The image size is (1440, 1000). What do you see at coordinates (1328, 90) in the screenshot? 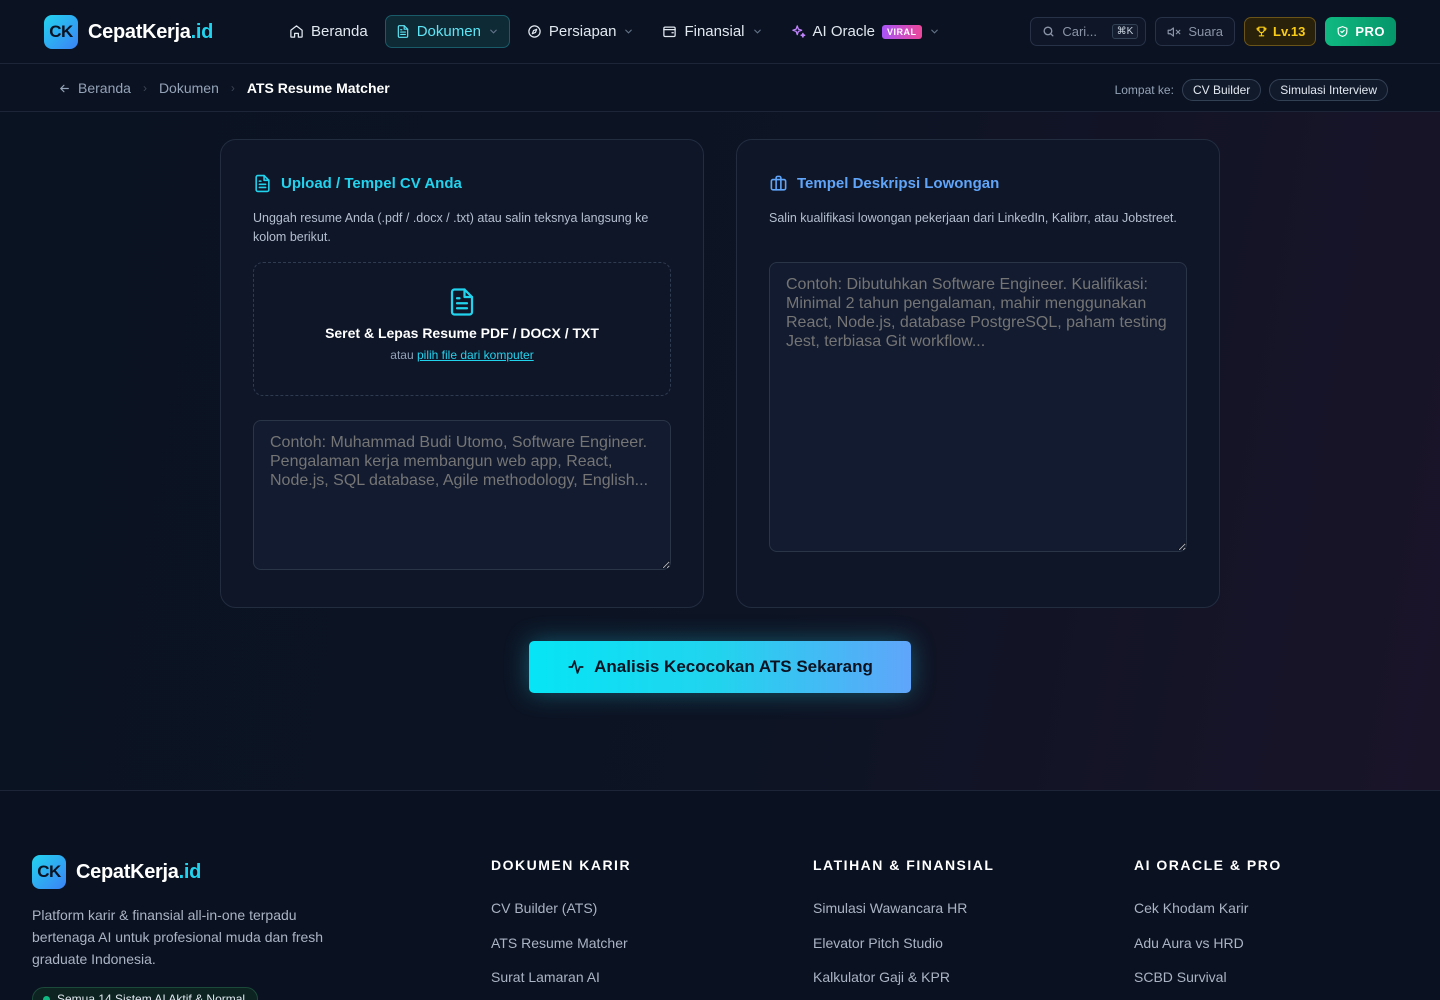
I see `jump-simulasi-interview: Simulasi Interview` at bounding box center [1328, 90].